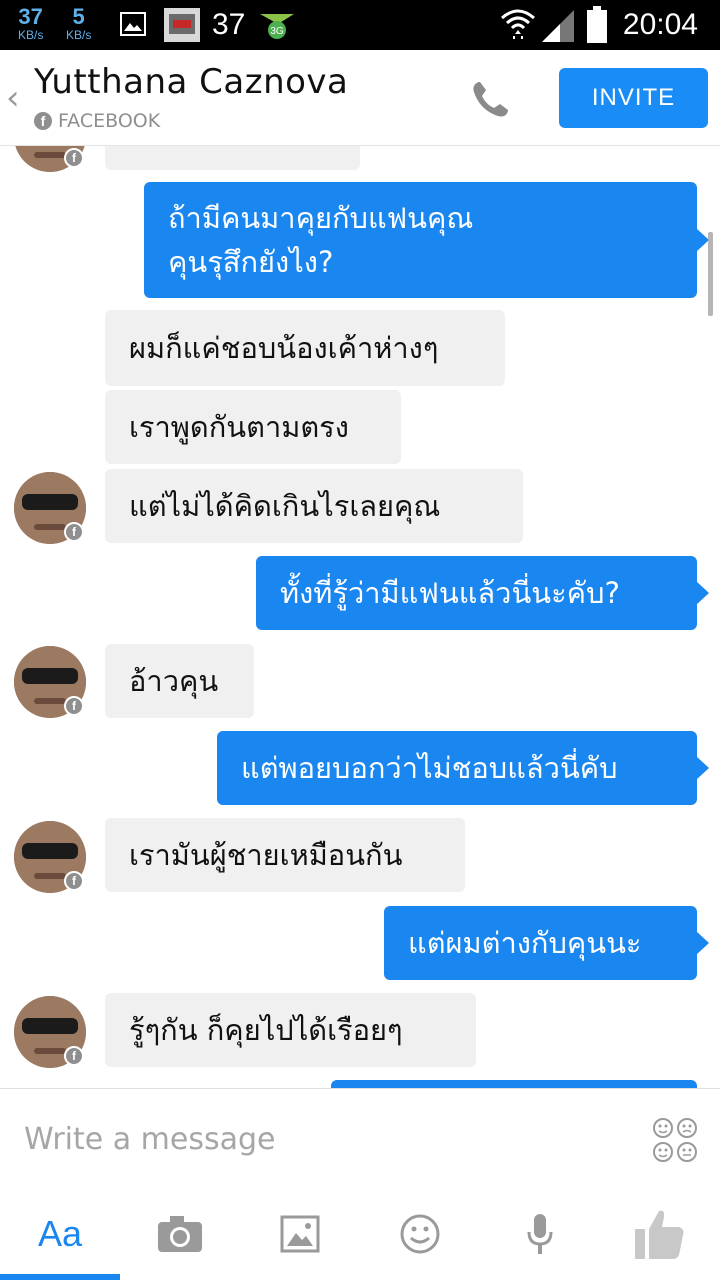  Describe the element at coordinates (426, 240) in the screenshot. I see `message-bubble-outgoing: ถ้ามีคนมาคุยกับแฟนคุณ คุนรุสึกยังไง?` at that location.